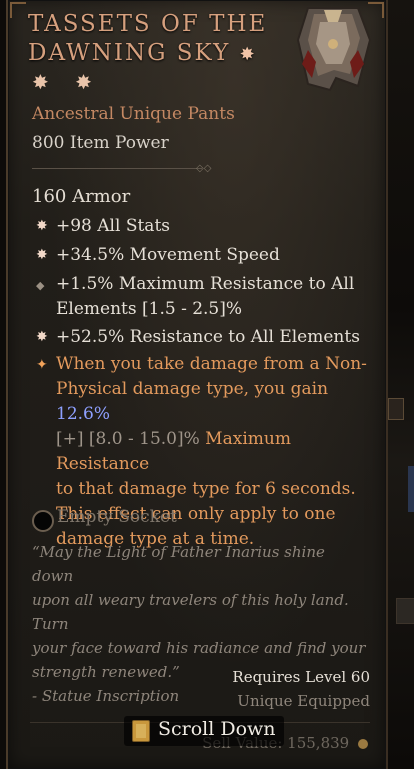  Describe the element at coordinates (213, 402) in the screenshot. I see `unique-line: Physical damage type, you gain 12.6%` at that location.